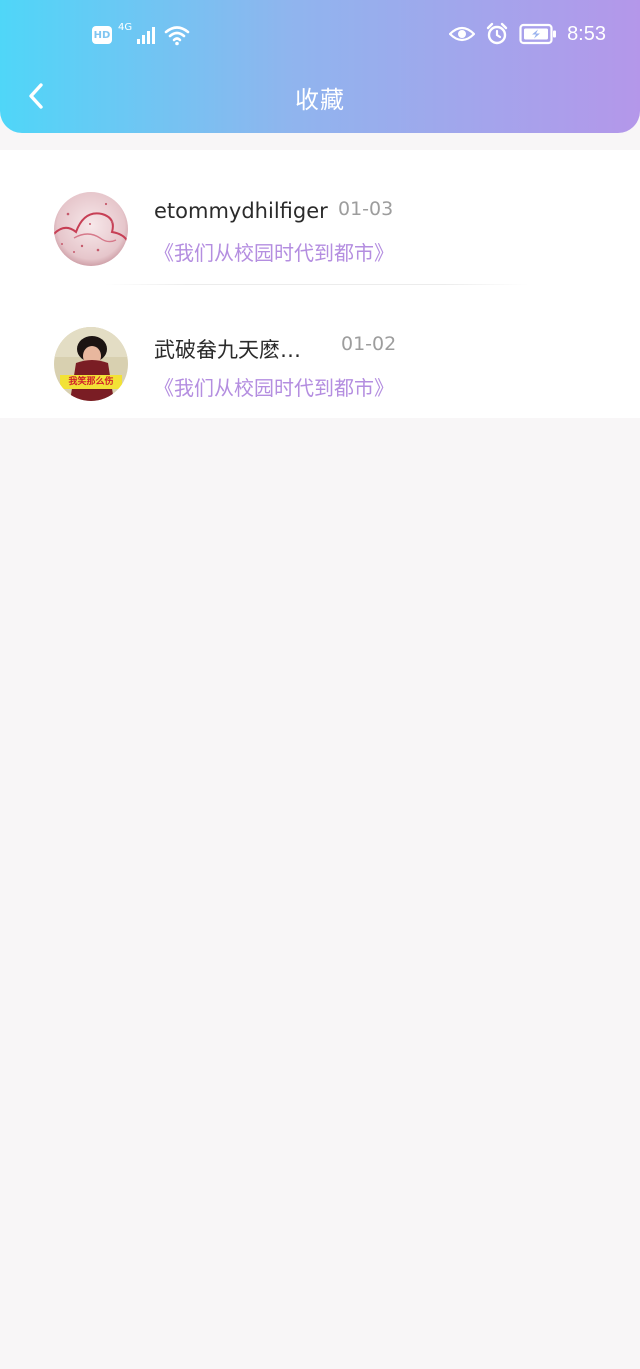  What do you see at coordinates (462, 34) in the screenshot?
I see `eye-icon` at bounding box center [462, 34].